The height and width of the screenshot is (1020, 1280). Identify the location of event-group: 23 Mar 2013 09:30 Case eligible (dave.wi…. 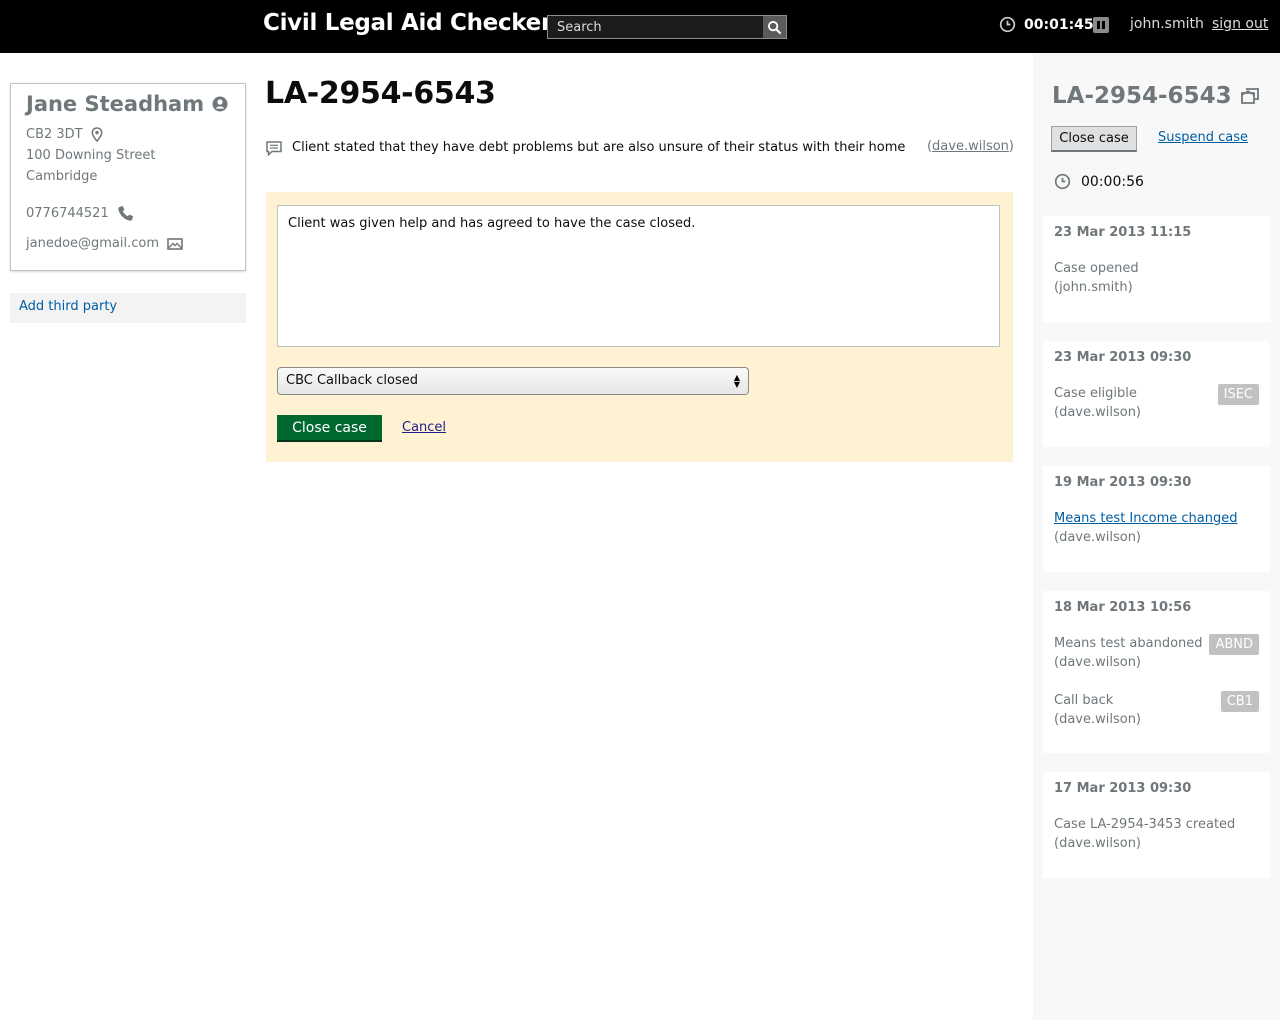
(1156, 394).